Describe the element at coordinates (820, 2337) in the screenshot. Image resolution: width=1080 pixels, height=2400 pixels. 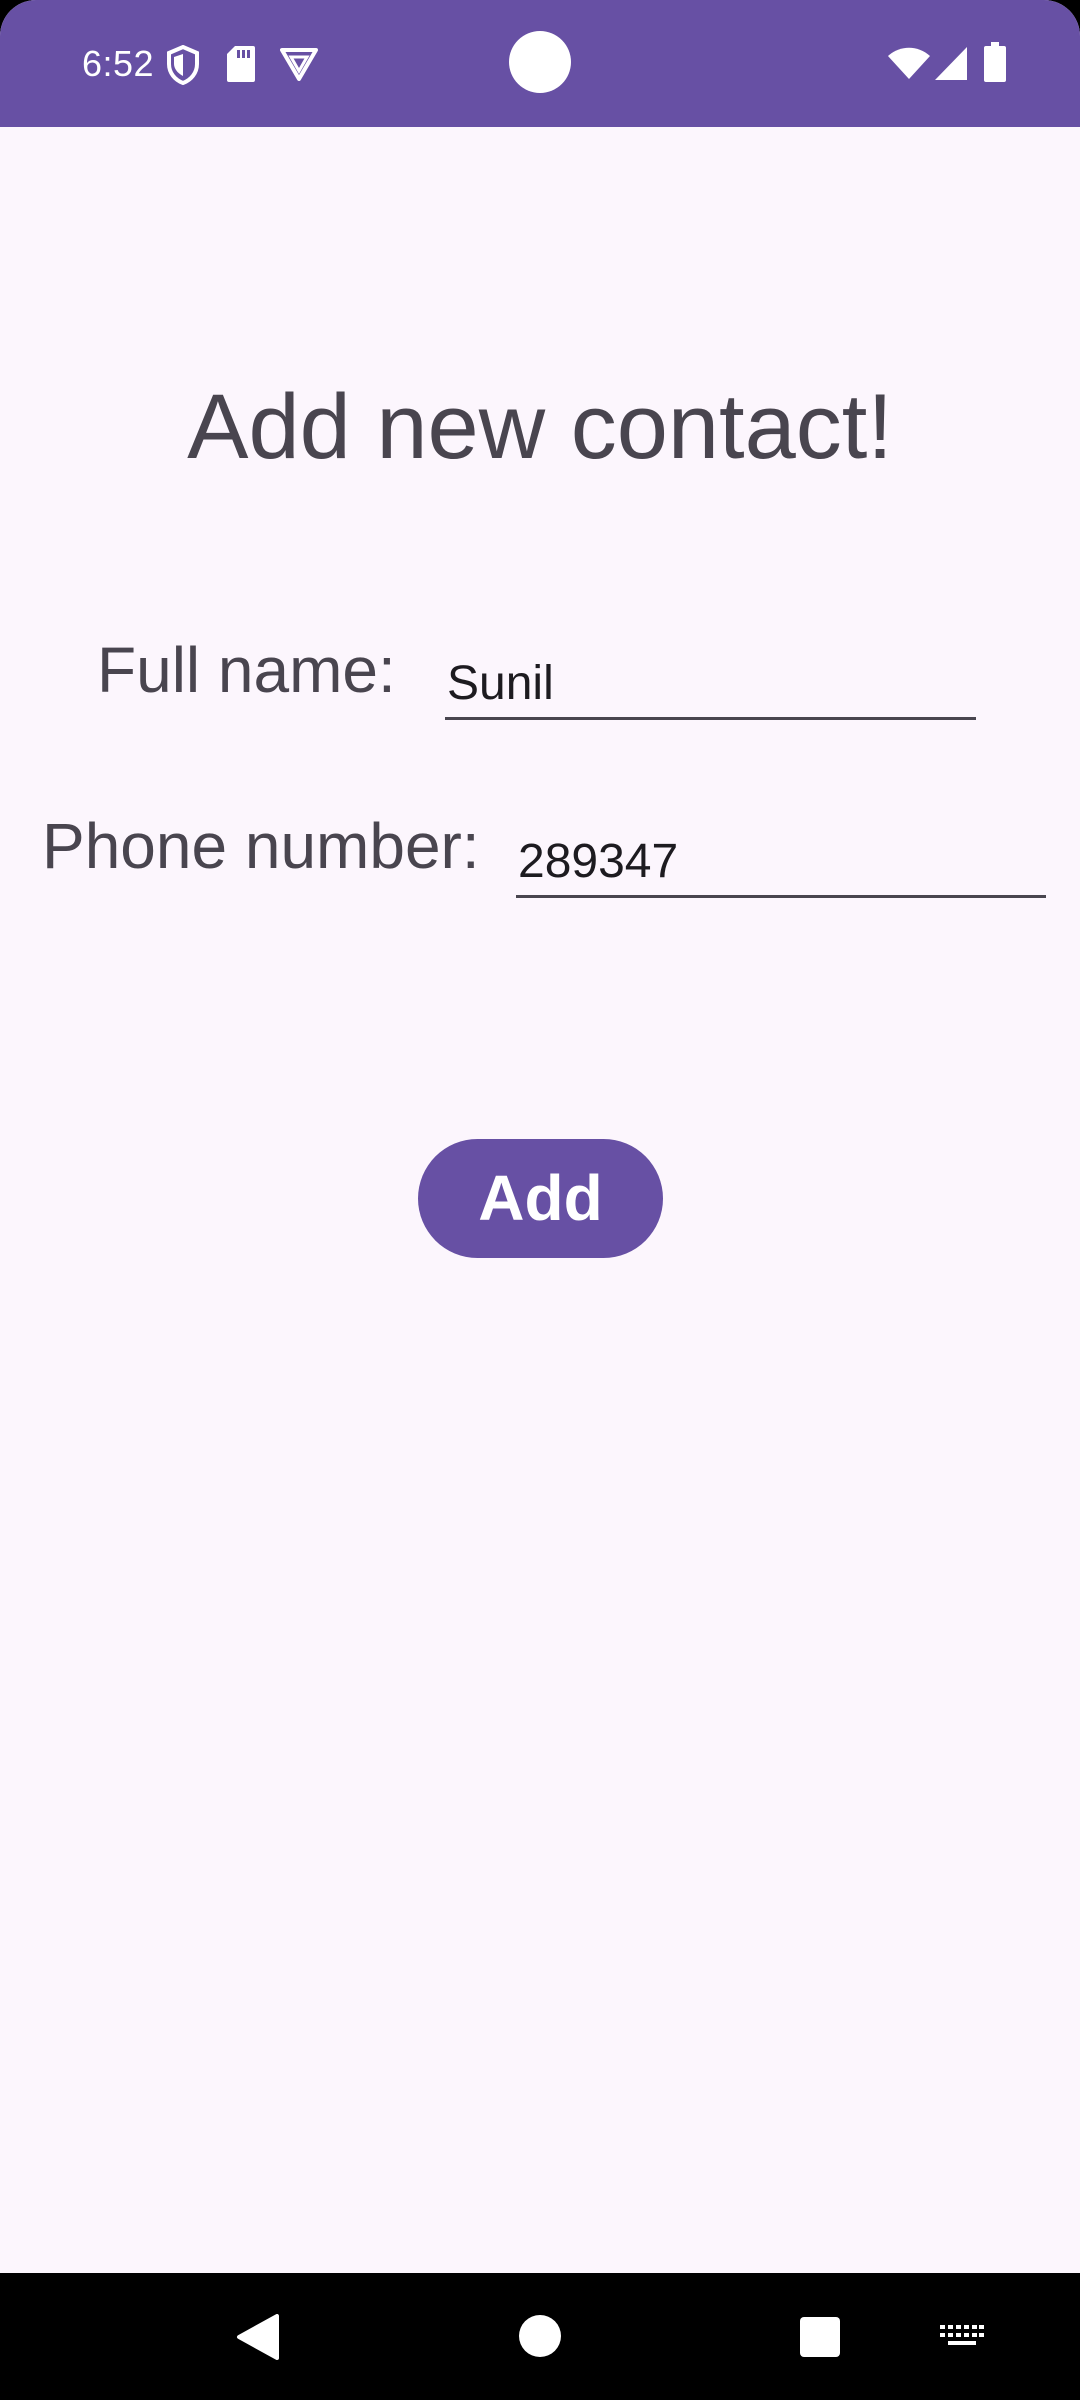
I see `recents-icon` at that location.